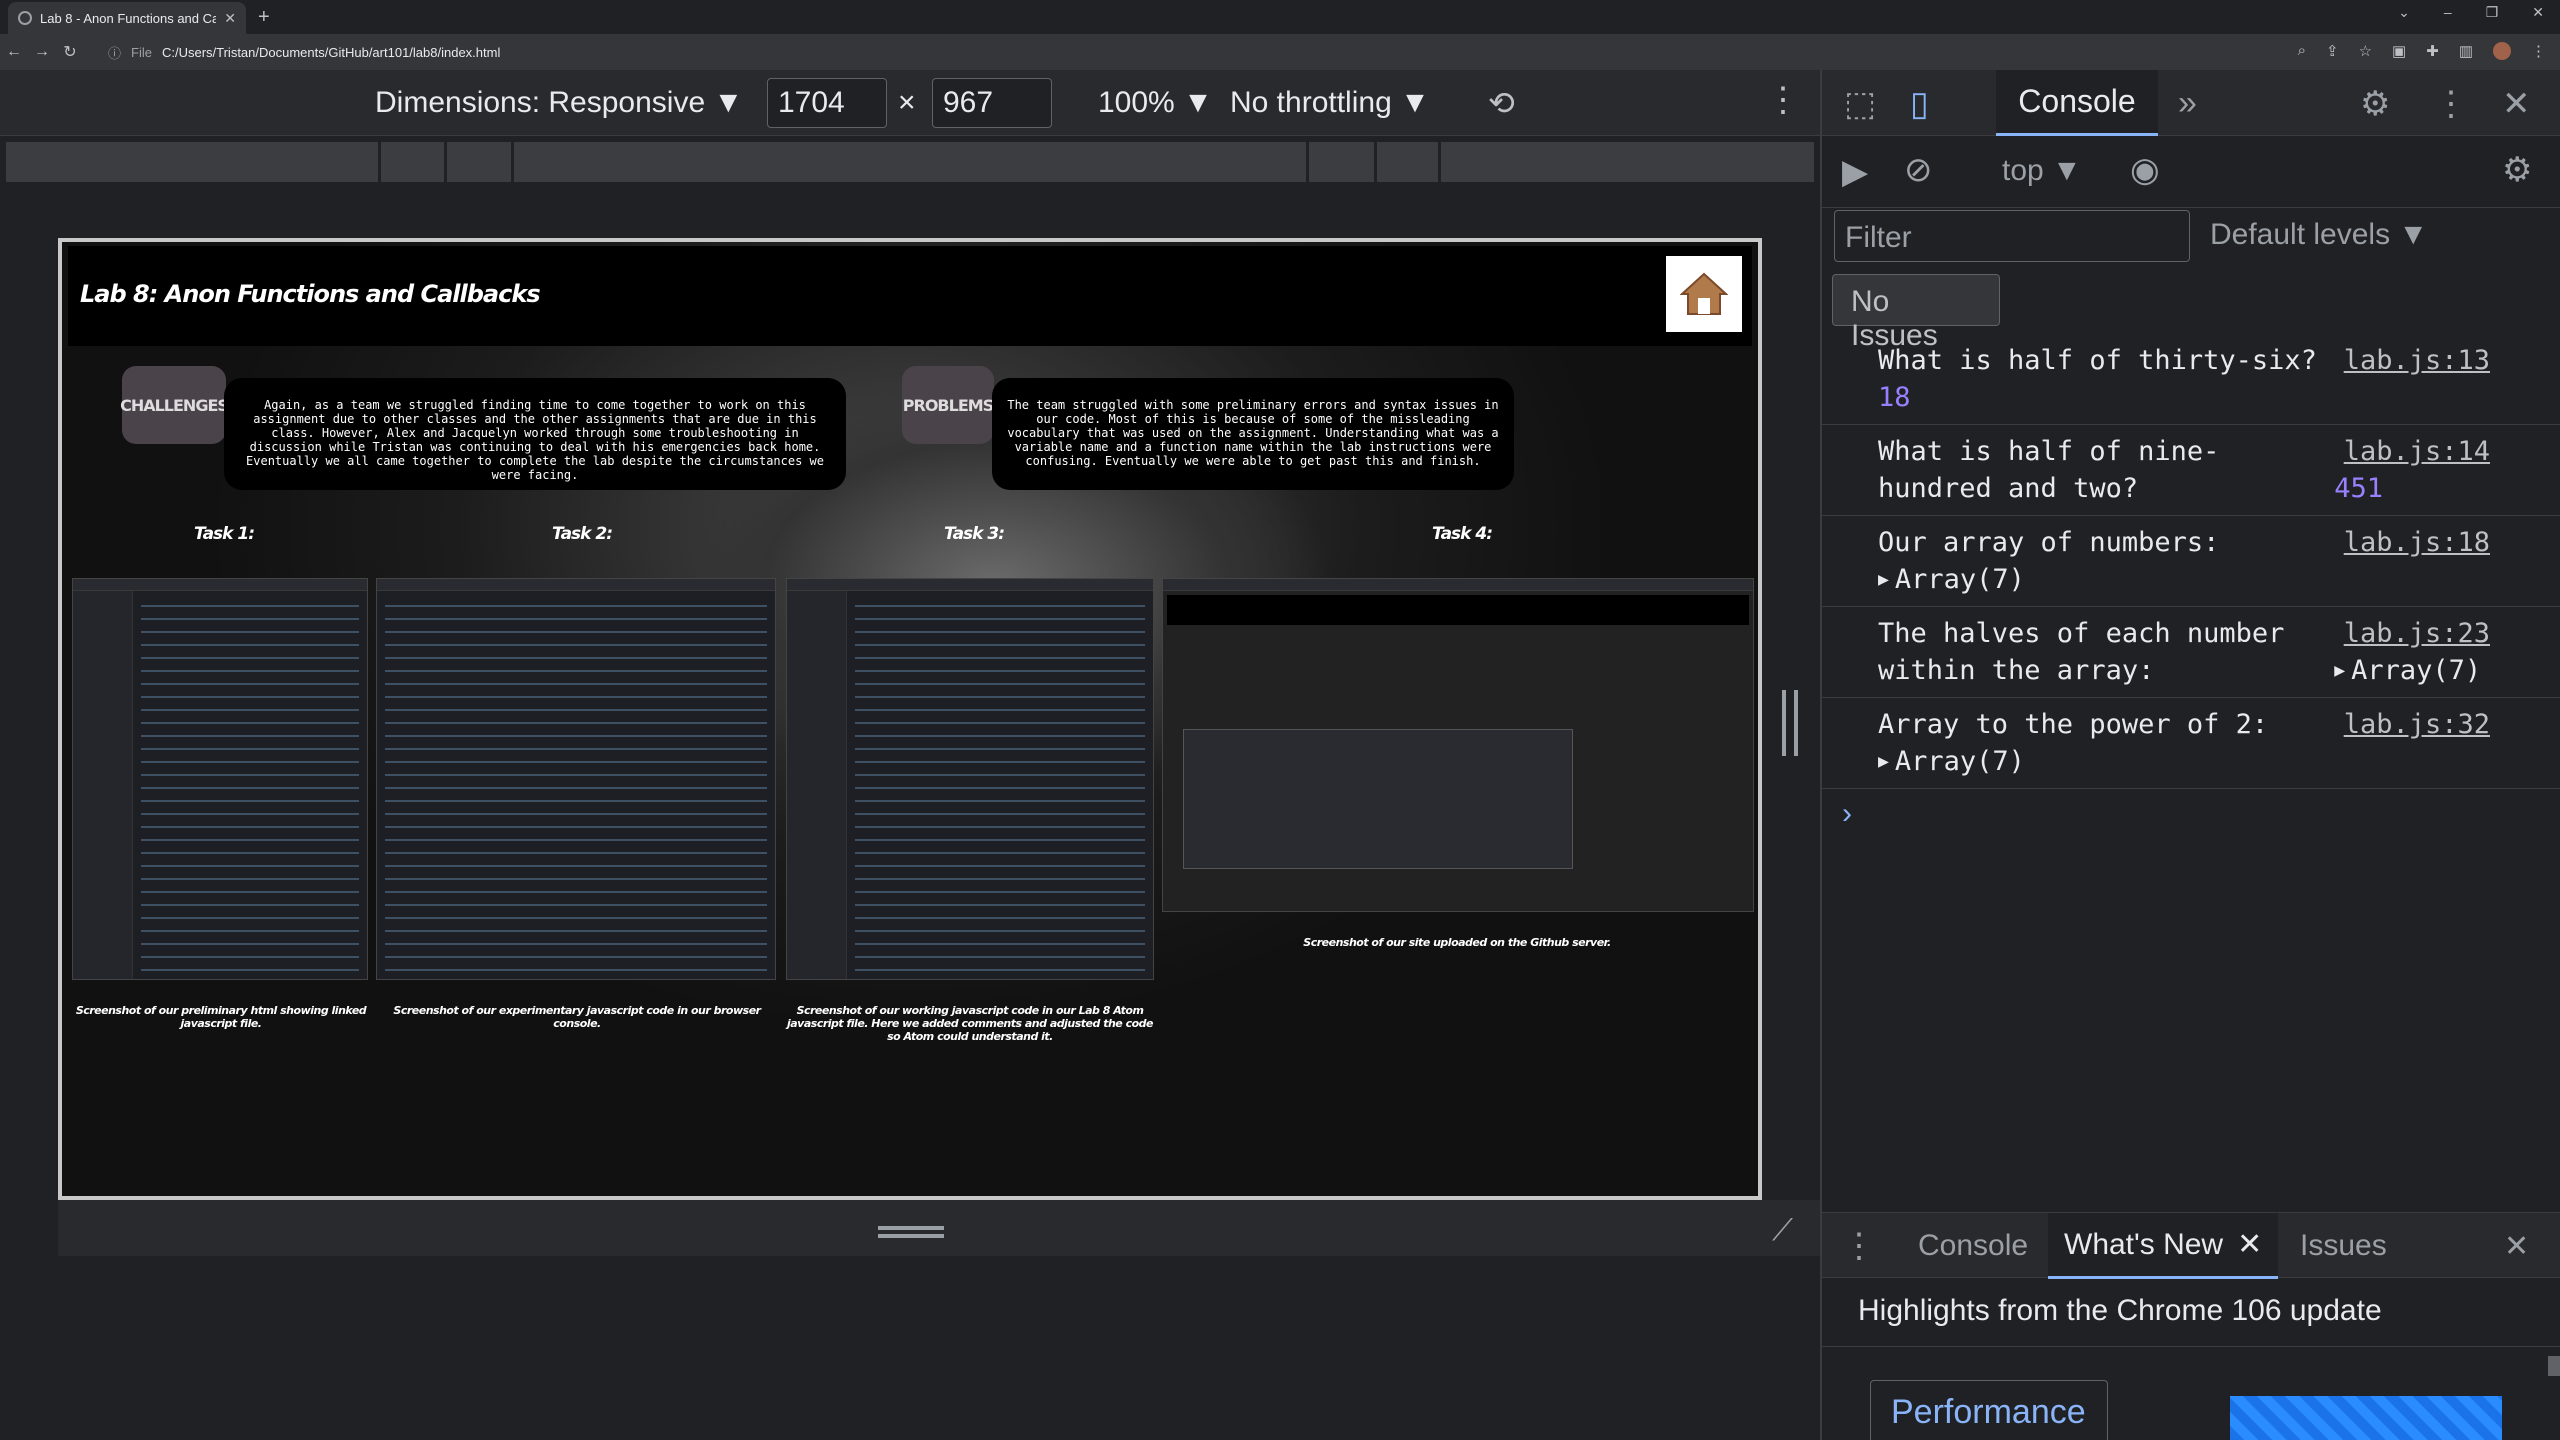 The width and height of the screenshot is (2560, 1440). What do you see at coordinates (70, 52) in the screenshot?
I see `reload-icon: ↻` at bounding box center [70, 52].